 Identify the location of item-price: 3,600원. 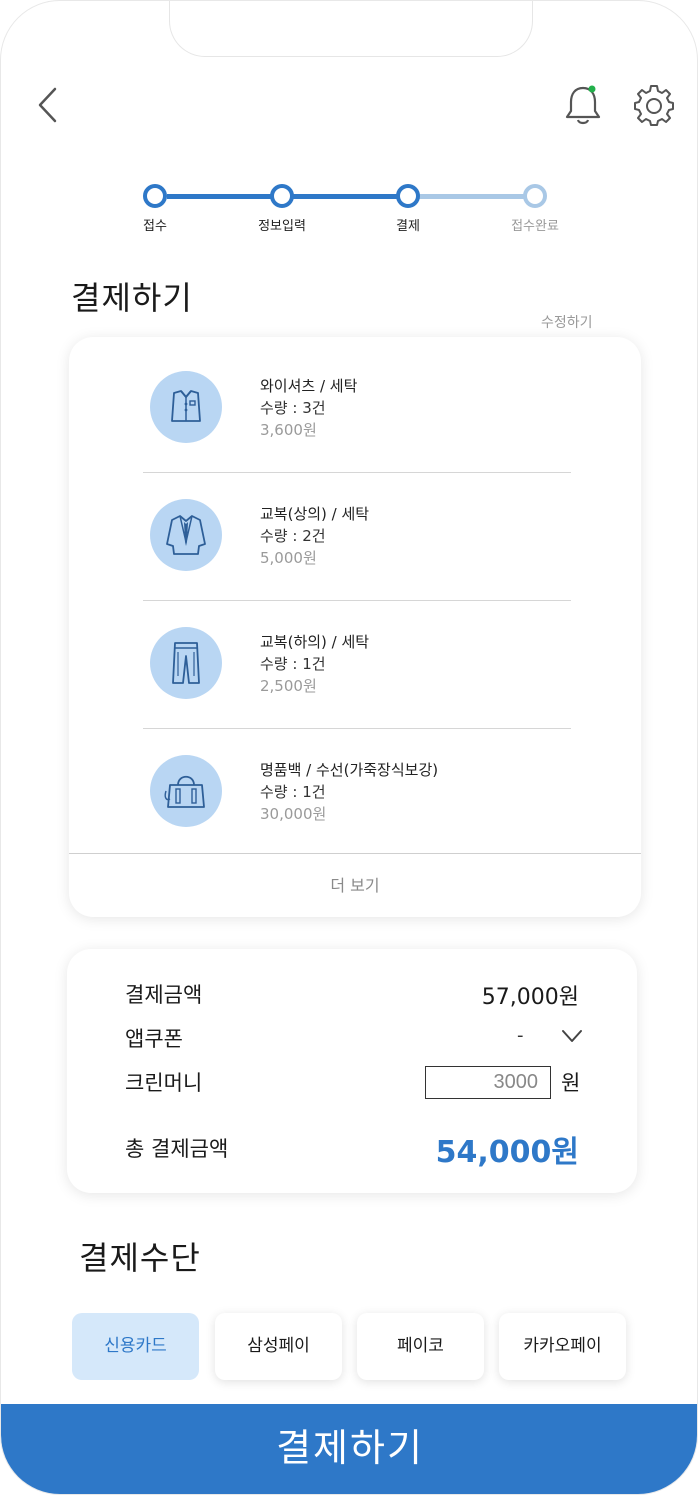
(288, 430).